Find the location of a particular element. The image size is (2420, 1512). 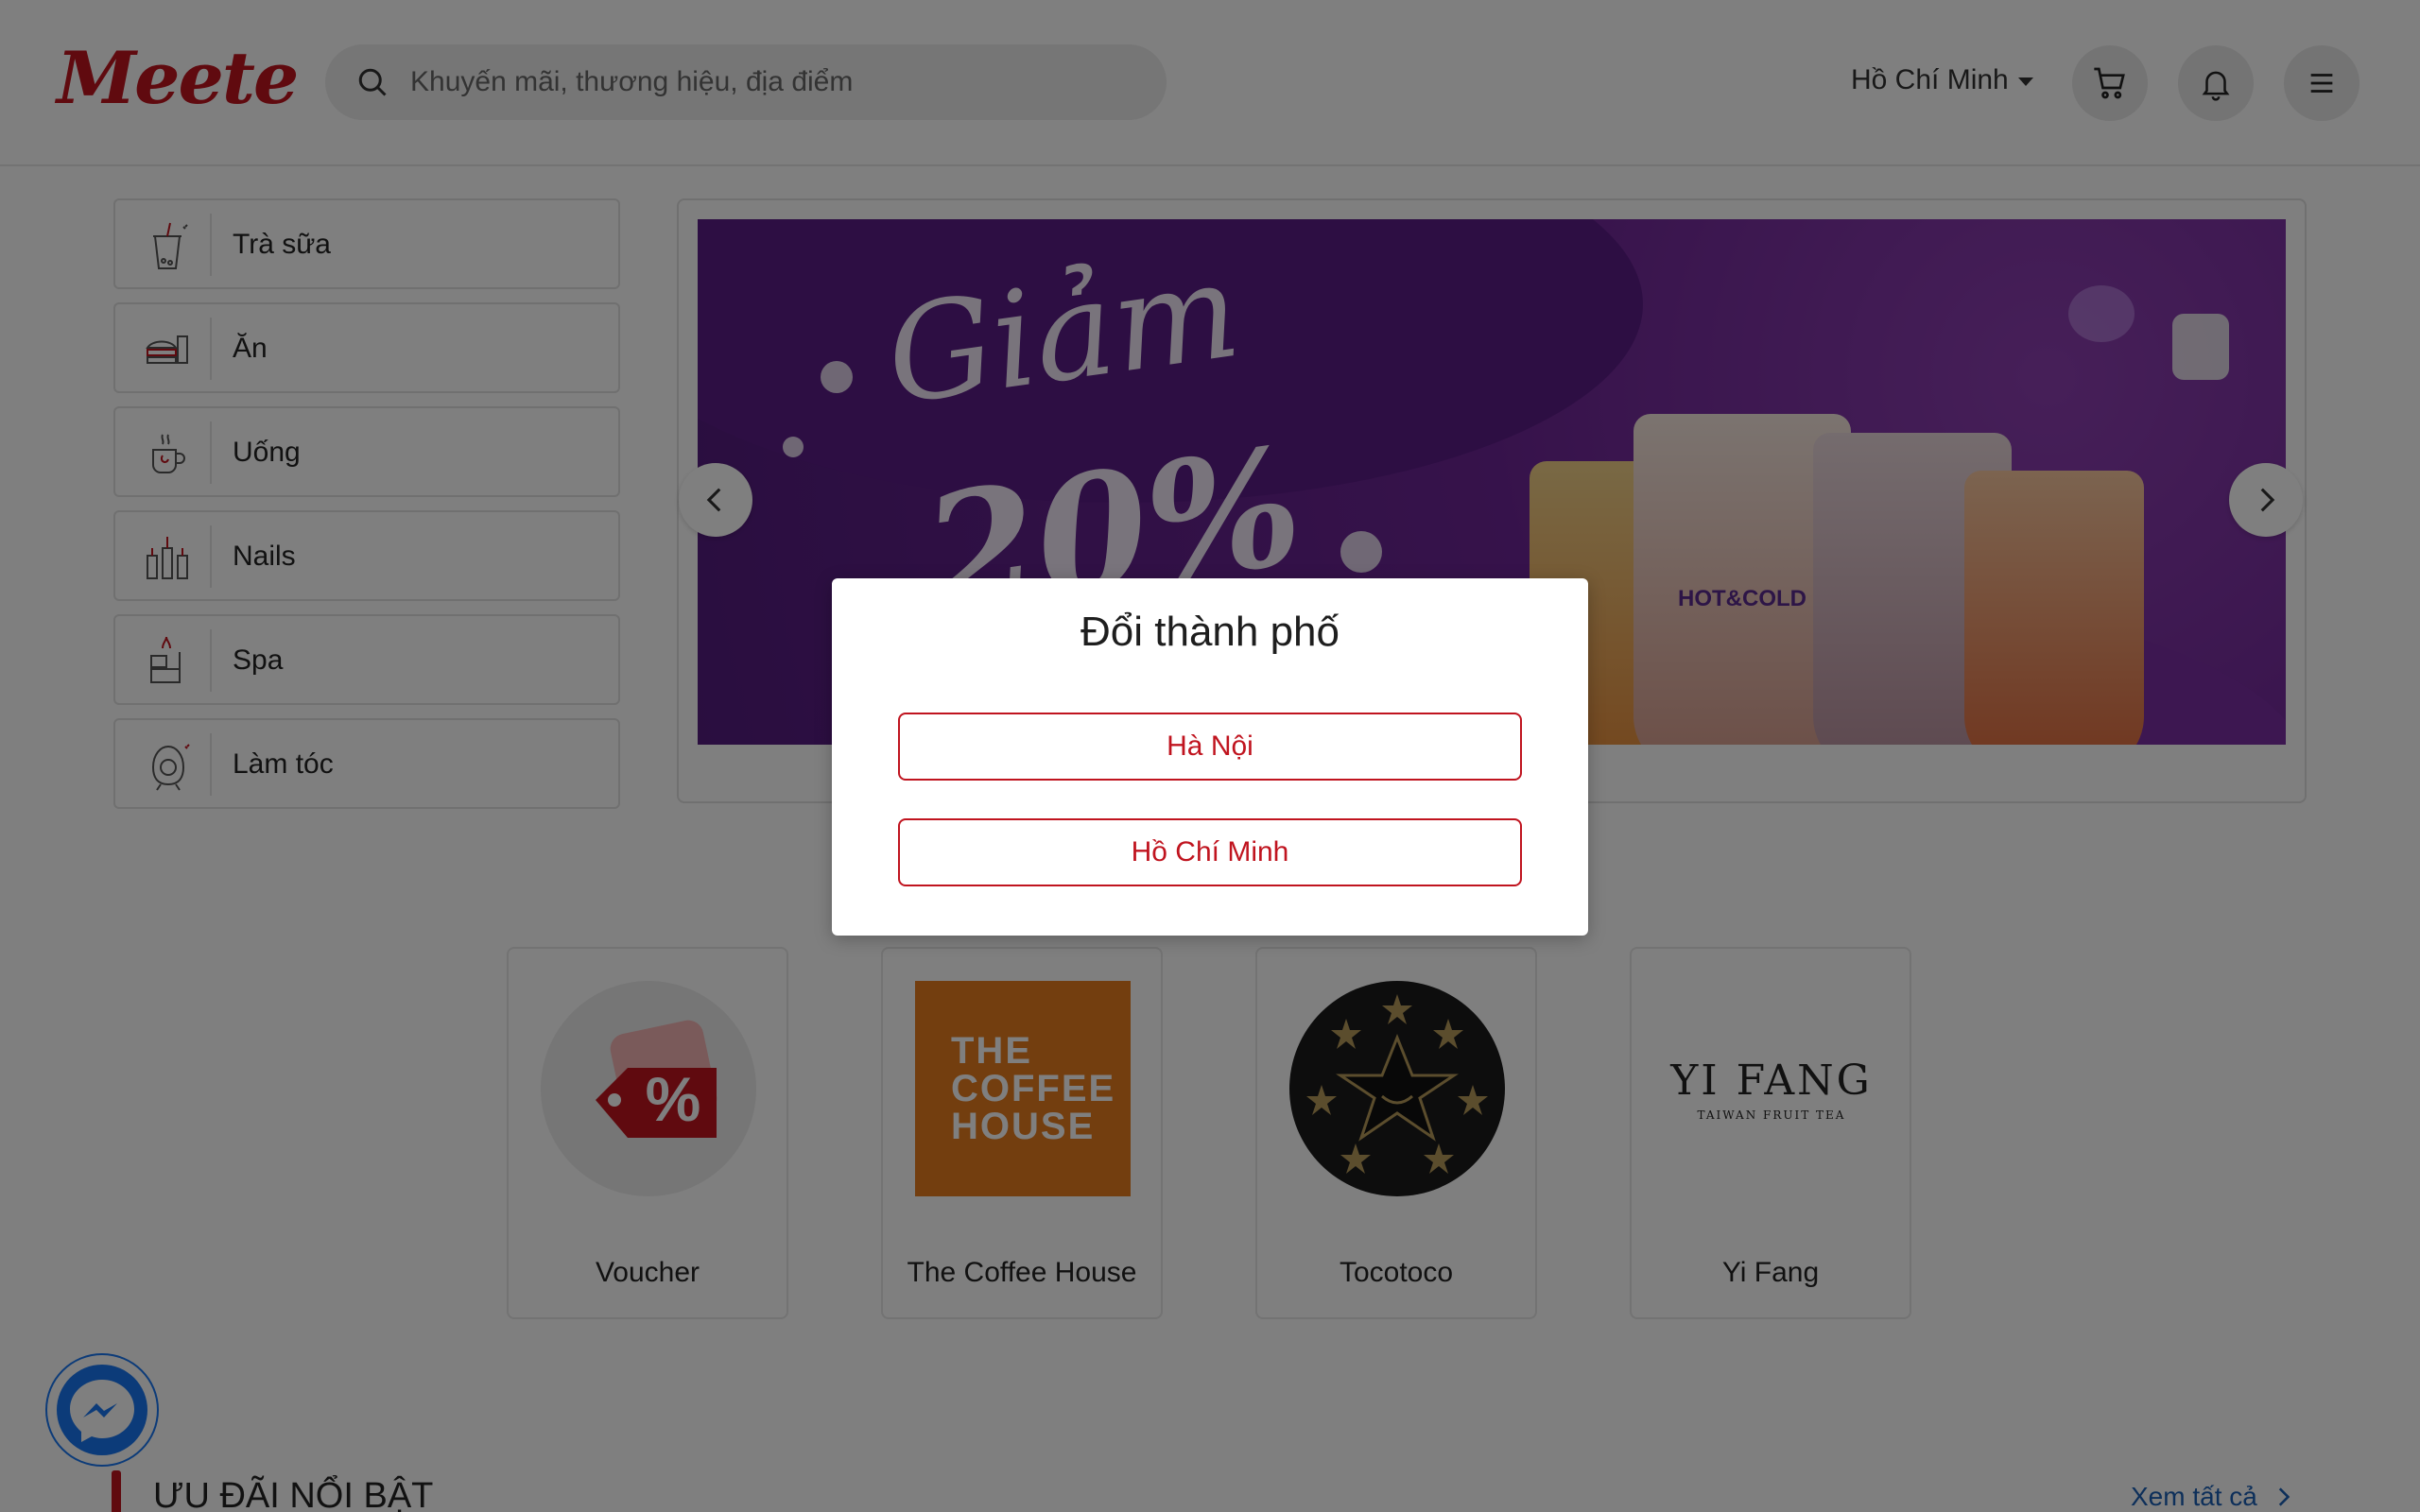

modal-title: Đổi thành phố is located at coordinates (1210, 632).